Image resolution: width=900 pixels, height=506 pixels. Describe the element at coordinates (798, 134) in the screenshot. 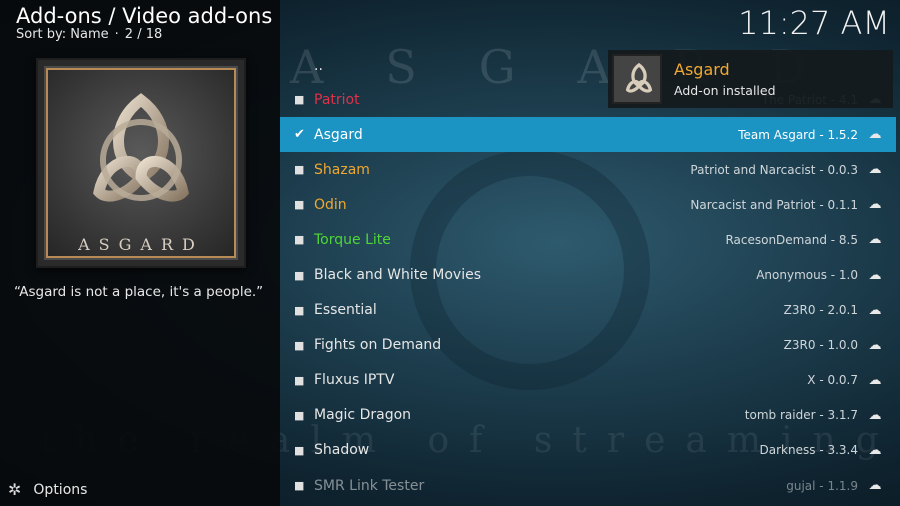

I see `list-item-meta: Team Asgard - 1.5.2` at that location.